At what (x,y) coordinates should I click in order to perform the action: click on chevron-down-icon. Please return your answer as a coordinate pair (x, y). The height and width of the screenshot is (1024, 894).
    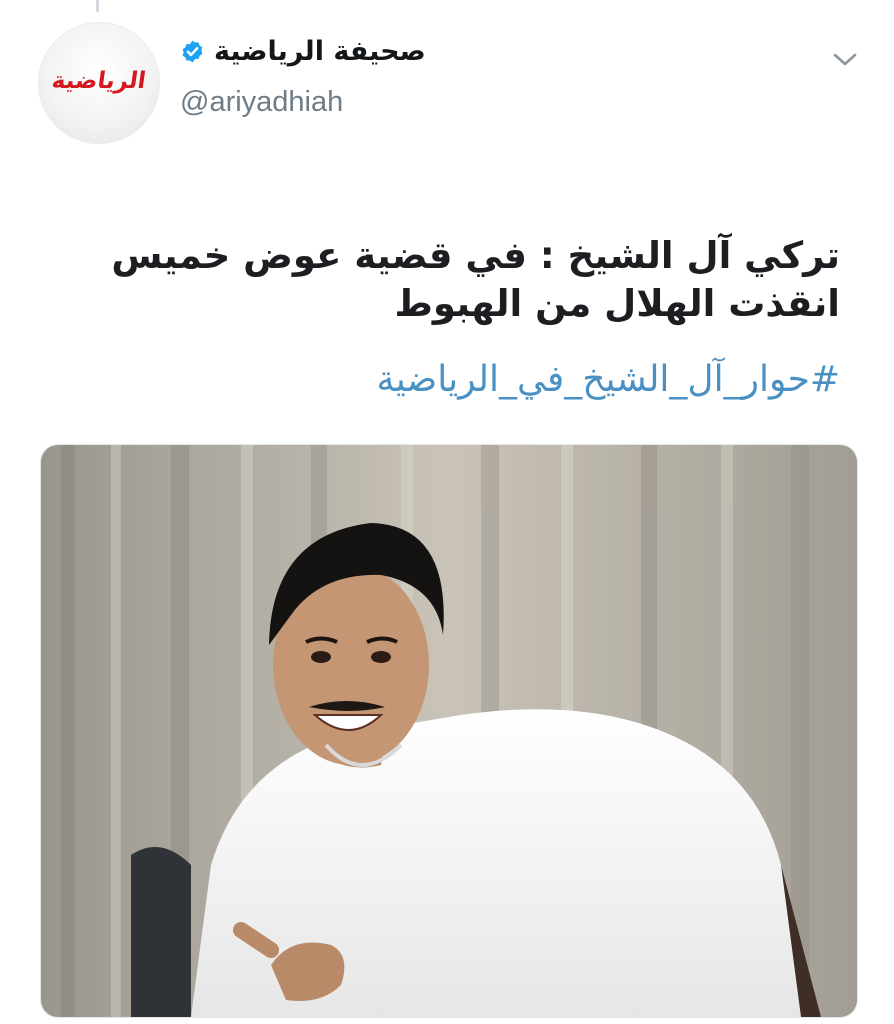
    Looking at the image, I should click on (845, 60).